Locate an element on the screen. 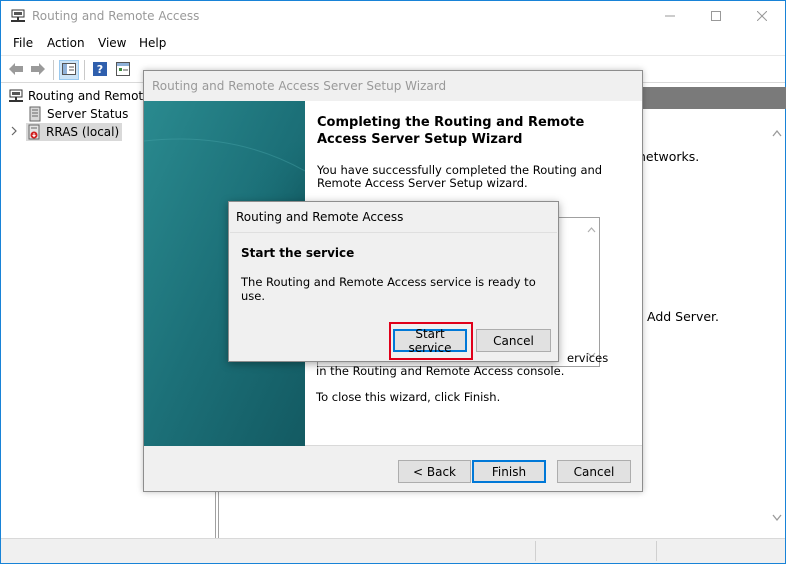  maximize-icon is located at coordinates (716, 17).